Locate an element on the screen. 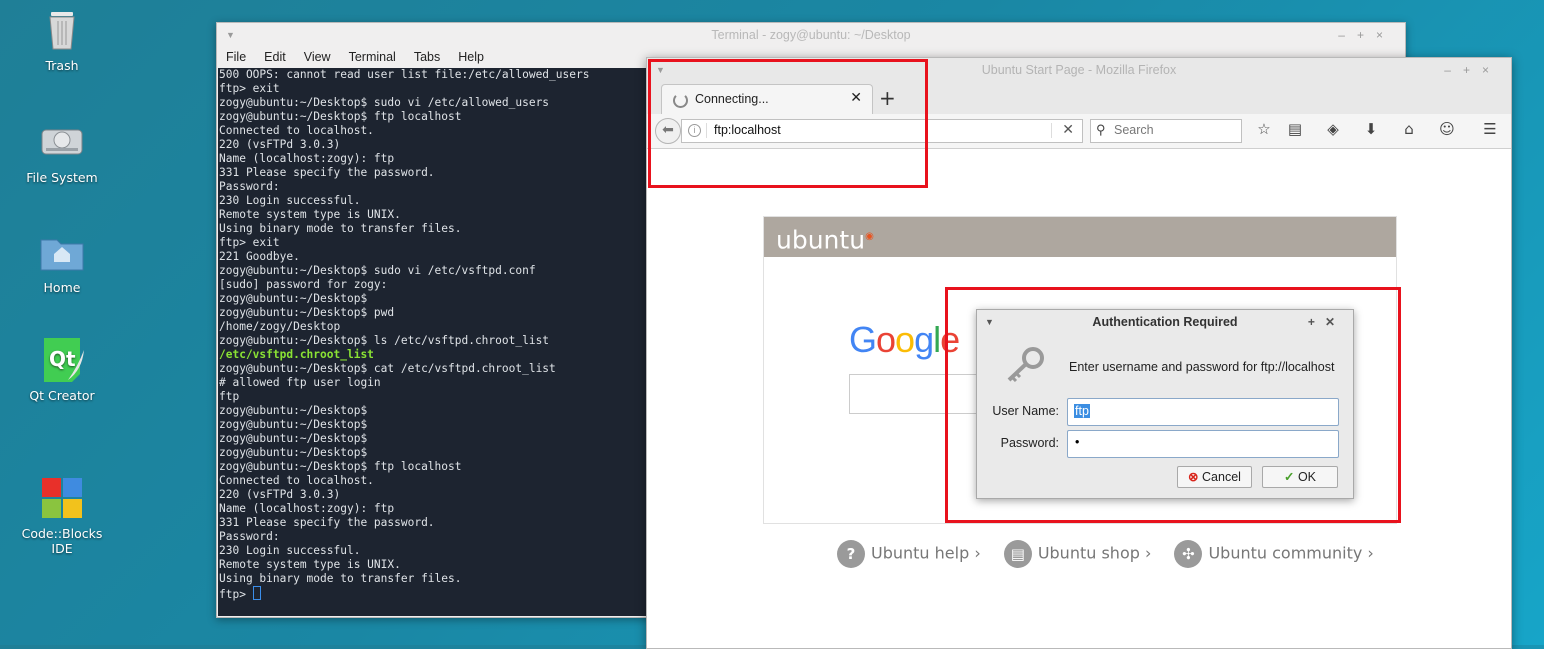 This screenshot has width=1544, height=649. highlight-box-tab is located at coordinates (788, 123).